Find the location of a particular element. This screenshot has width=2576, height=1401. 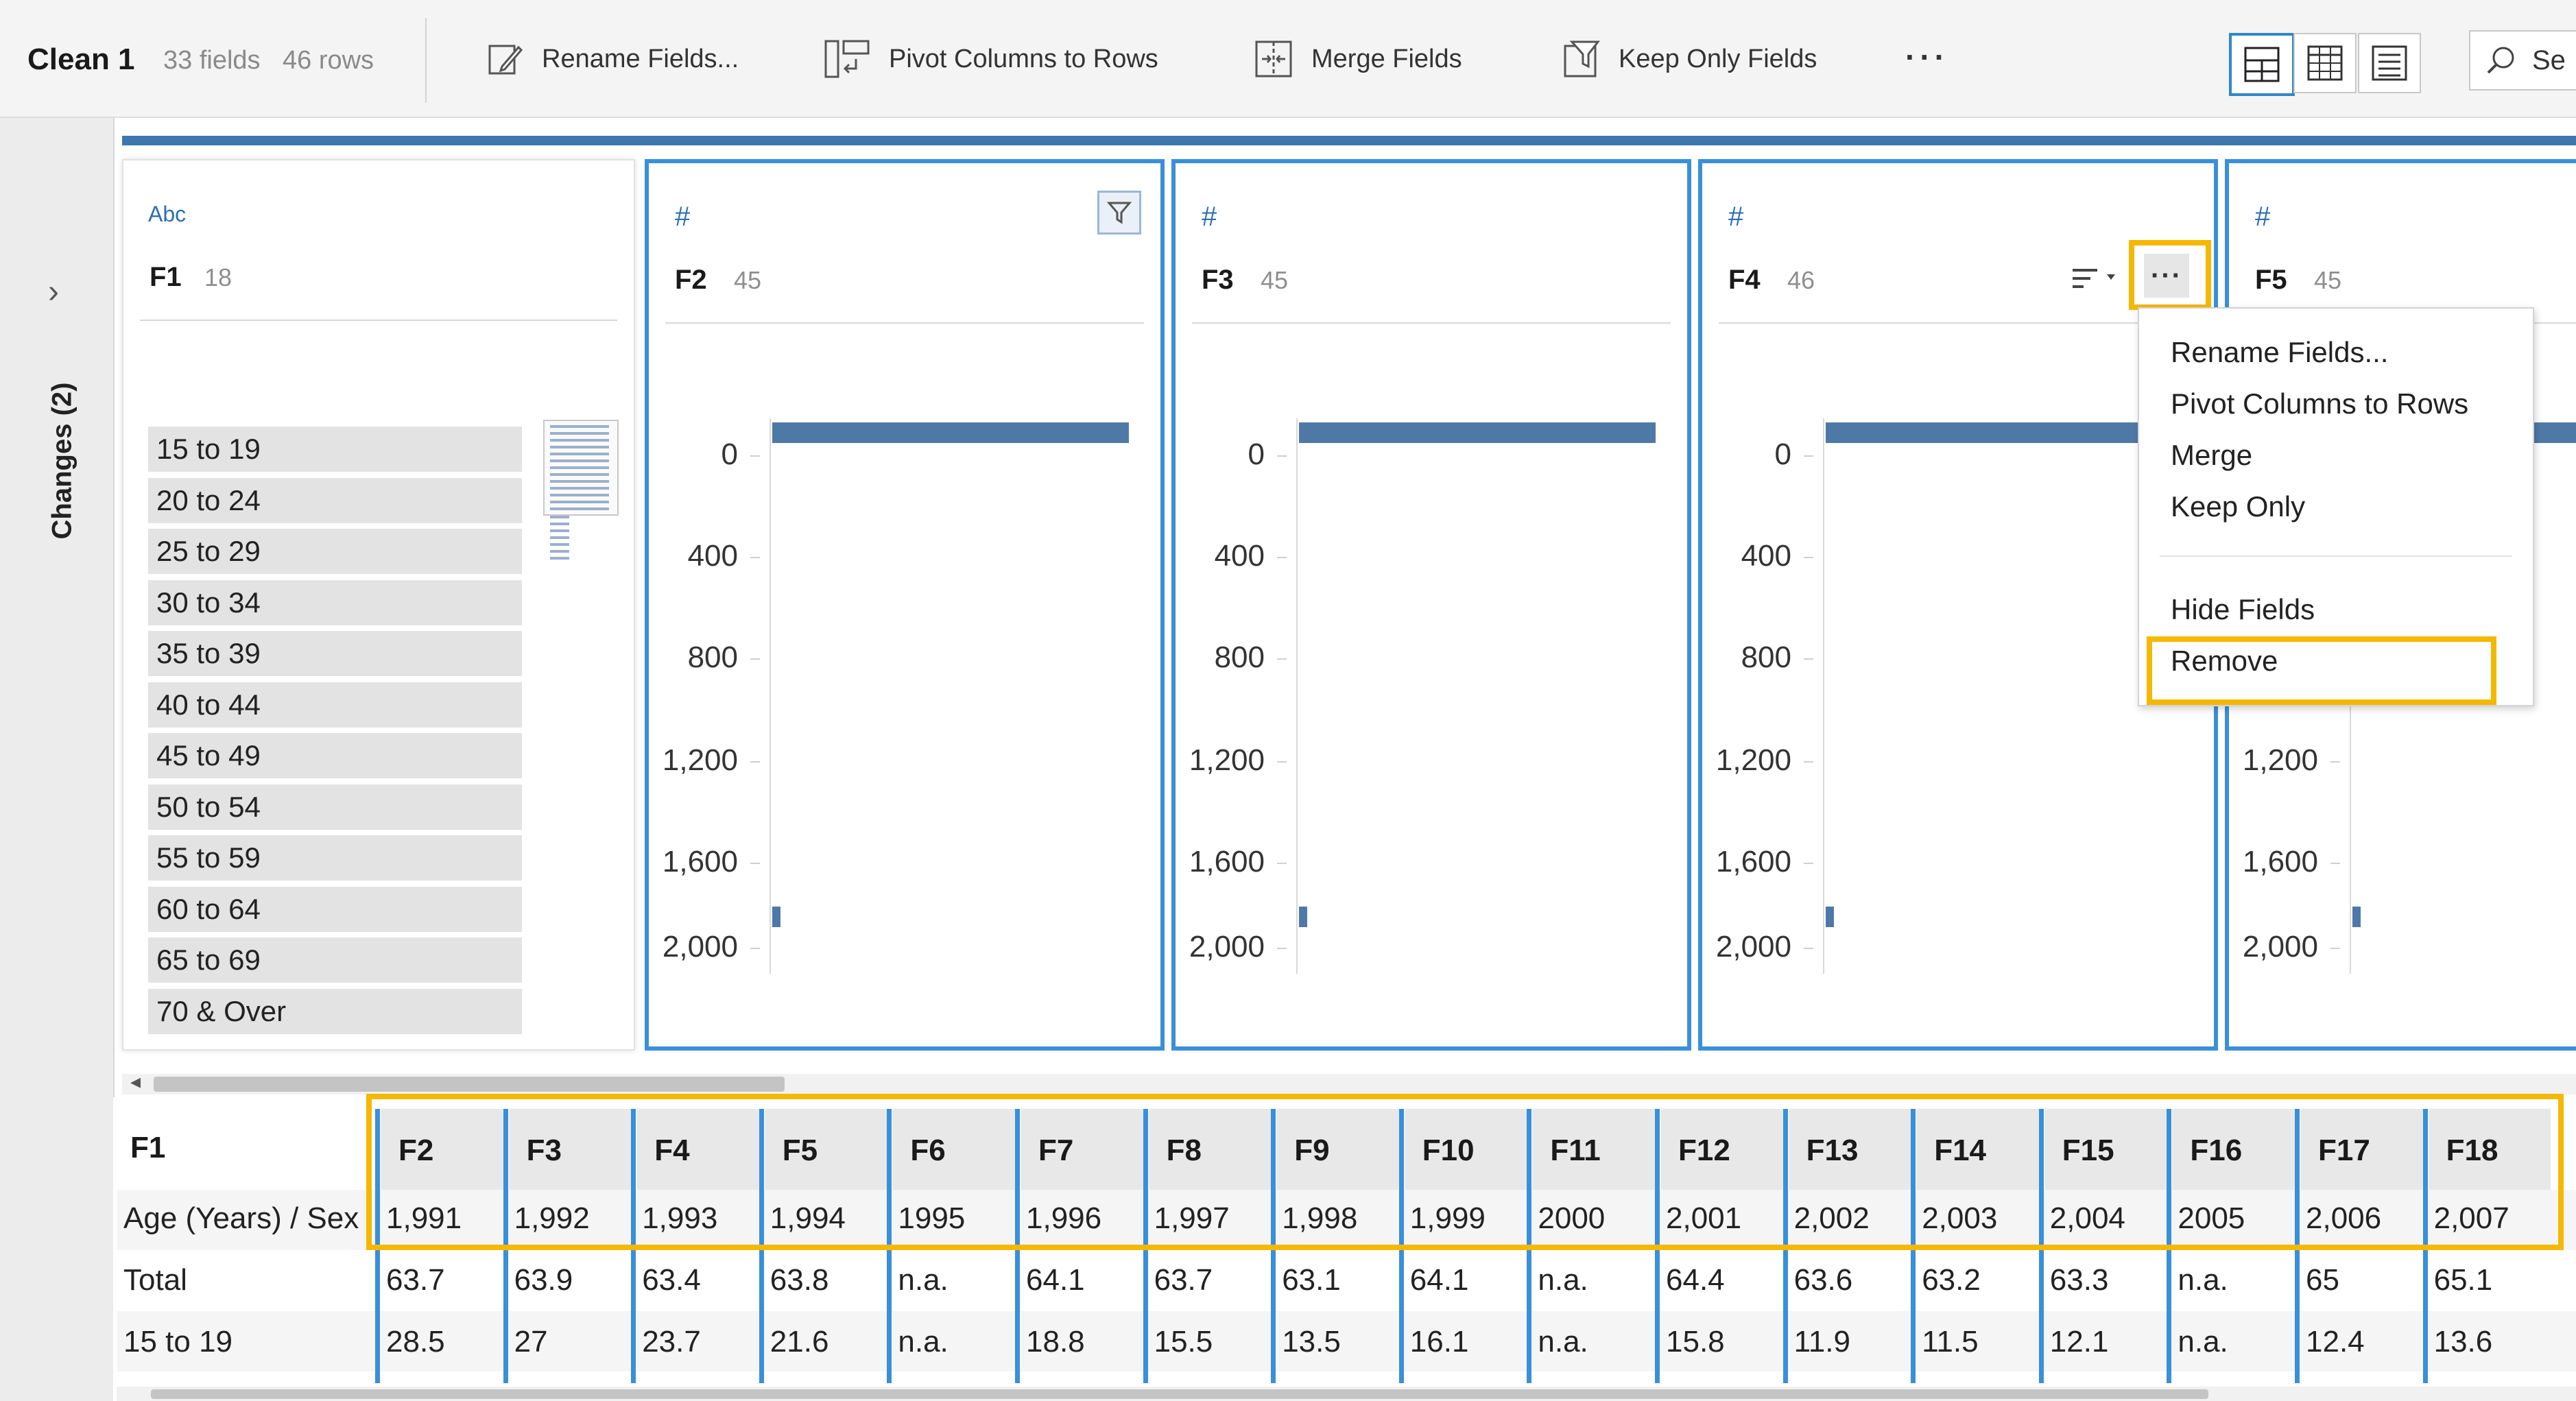

grid-scrollbar is located at coordinates (1346, 1394).